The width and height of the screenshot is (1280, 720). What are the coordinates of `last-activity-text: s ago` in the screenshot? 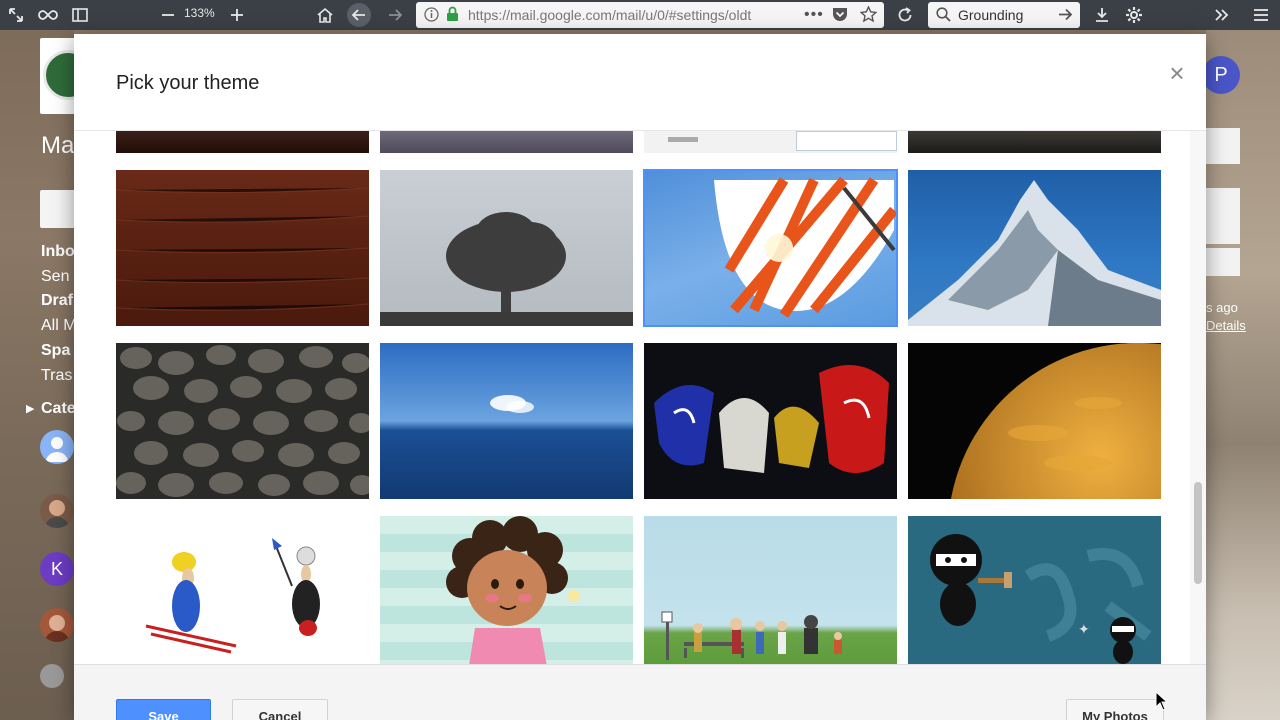 It's located at (1222, 307).